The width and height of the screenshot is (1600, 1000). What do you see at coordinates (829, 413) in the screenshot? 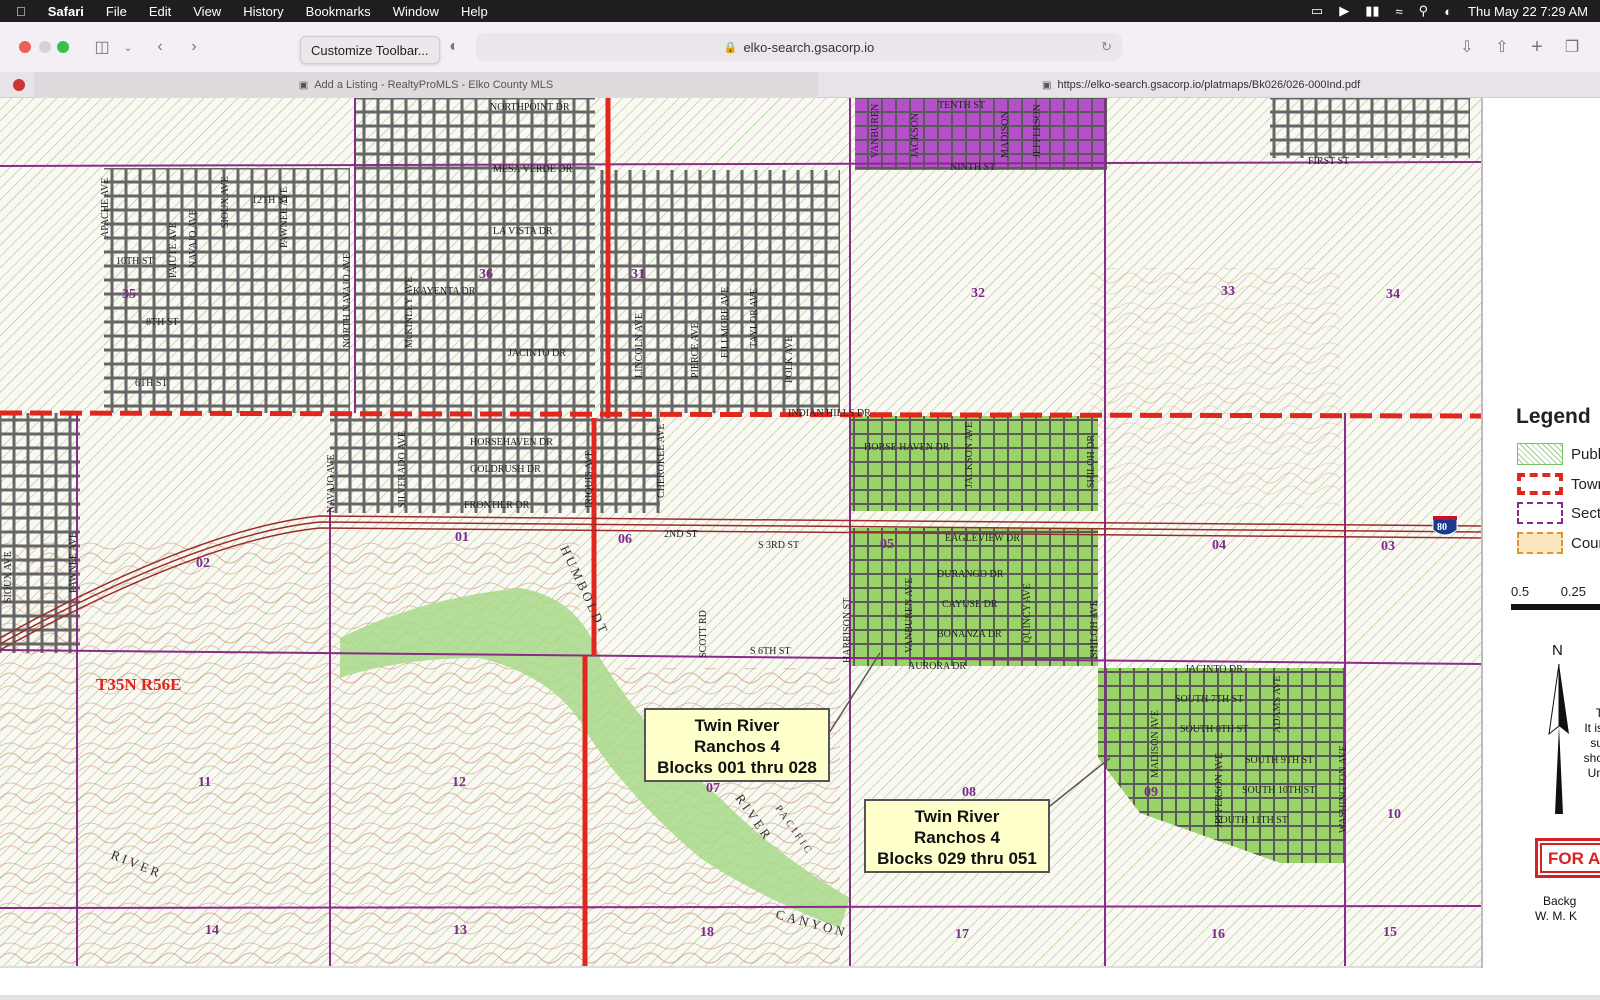
I see `street-label: INDIAN HILLS DR` at bounding box center [829, 413].